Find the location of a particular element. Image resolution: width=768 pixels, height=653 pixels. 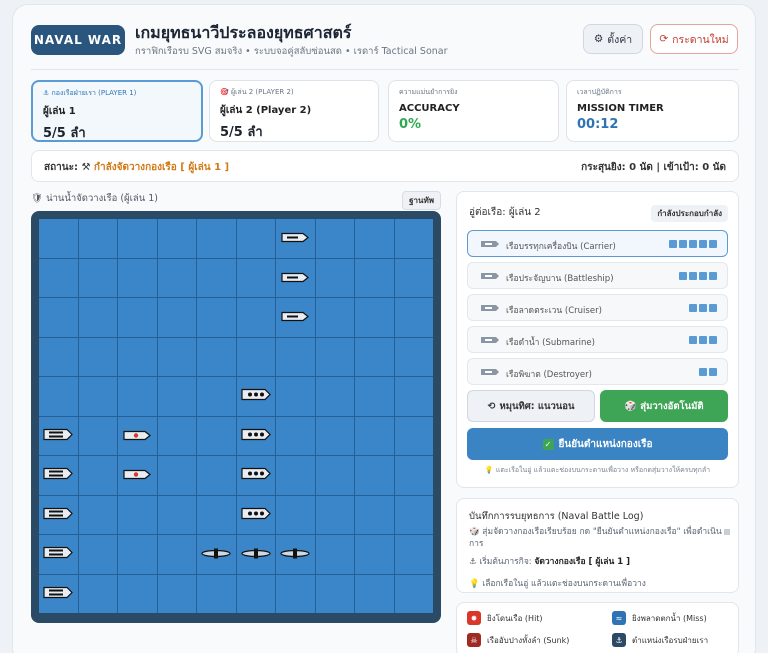

random-place-button: 🎲 สุ่มวางอัตโนมัติ is located at coordinates (664, 406).